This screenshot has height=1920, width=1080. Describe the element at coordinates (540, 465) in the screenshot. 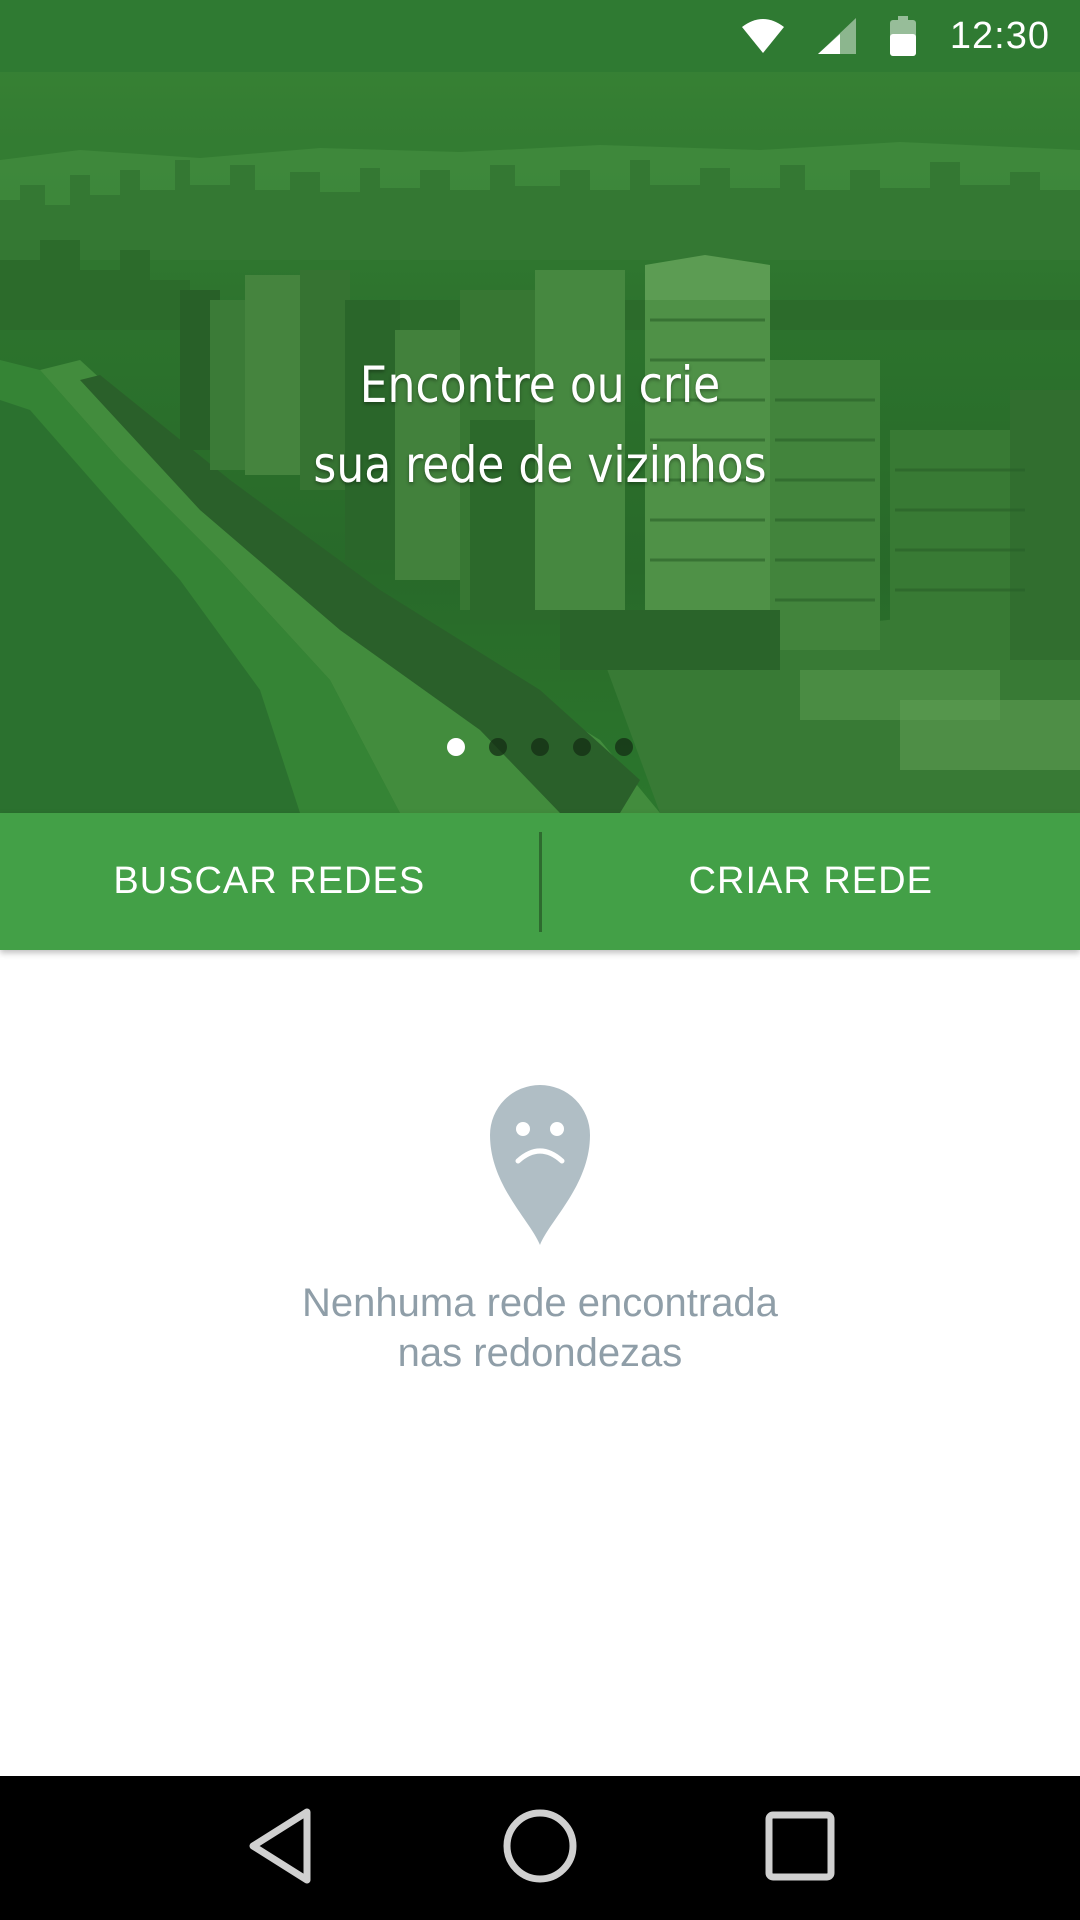

I see `hero-title-line2: sua rede de vizinhos` at that location.